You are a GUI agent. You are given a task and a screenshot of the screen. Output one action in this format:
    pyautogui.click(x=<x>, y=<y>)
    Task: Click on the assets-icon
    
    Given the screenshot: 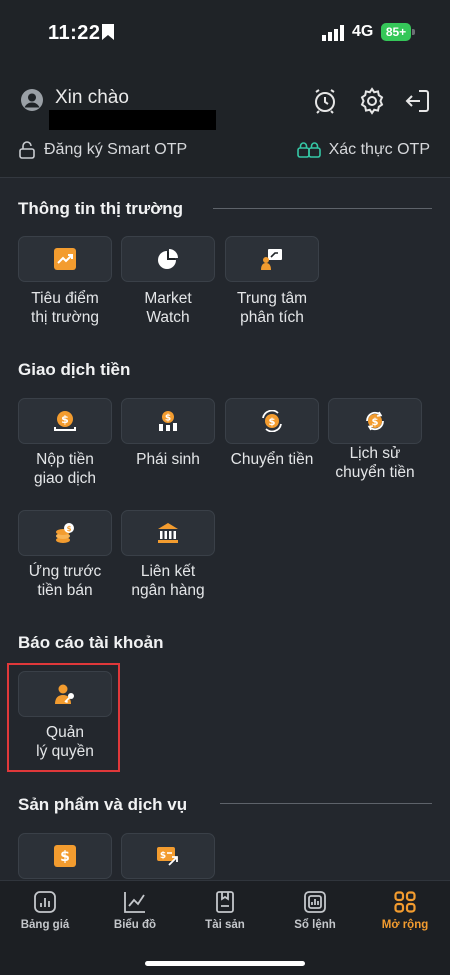 What is the action you would take?
    pyautogui.click(x=225, y=902)
    